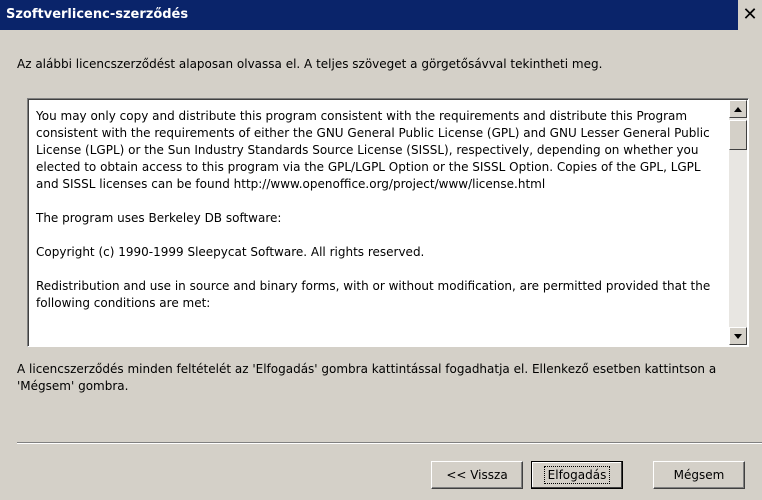 The image size is (762, 500). I want to click on title-bar: Szoftverlicenc-szerződés ✕, so click(381, 15).